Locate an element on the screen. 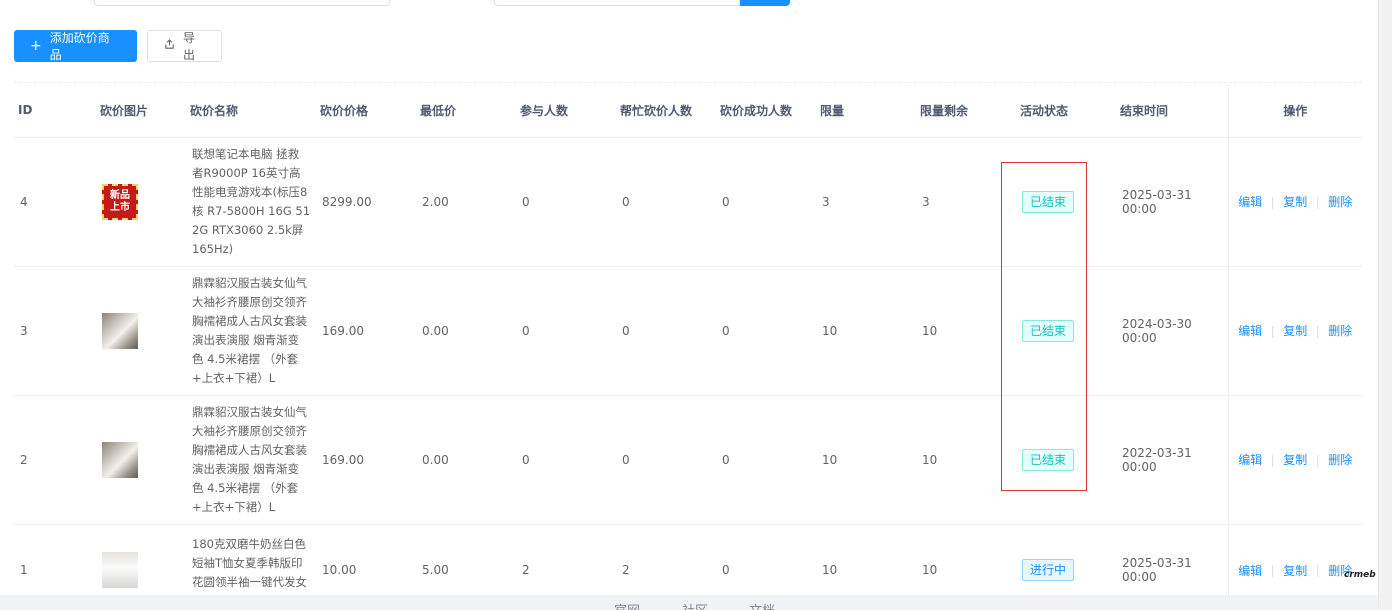 The width and height of the screenshot is (1392, 610). plus-icon: + is located at coordinates (36, 46).